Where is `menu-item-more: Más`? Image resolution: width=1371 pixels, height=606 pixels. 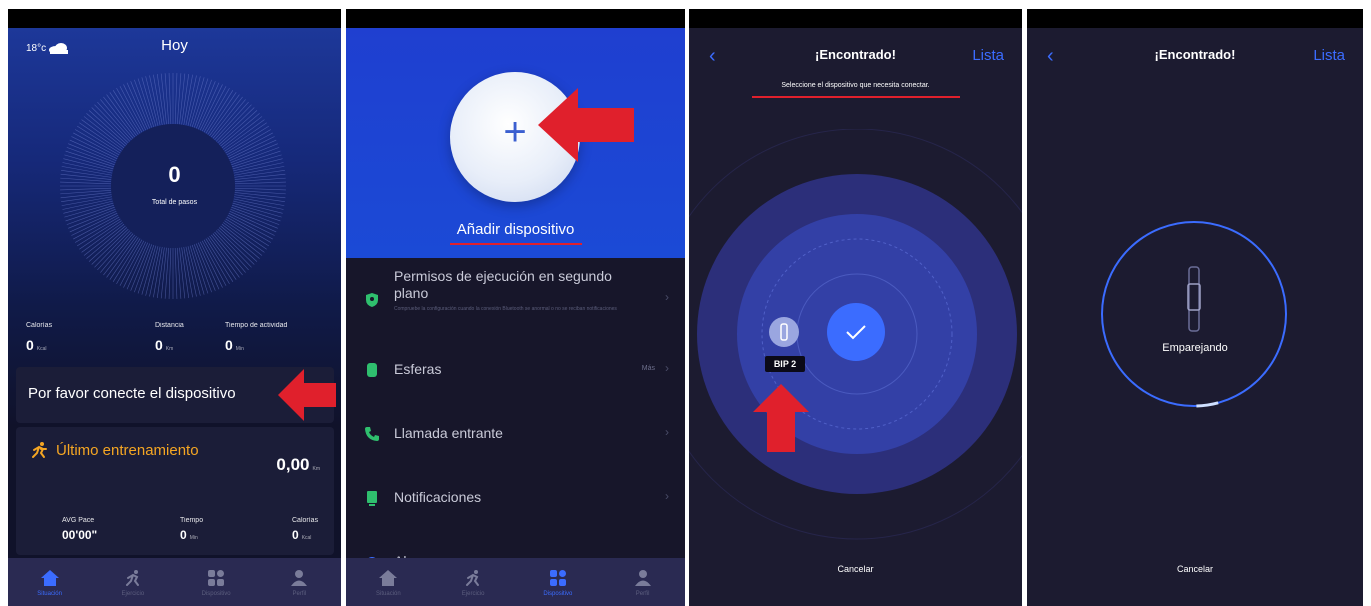 menu-item-more: Más is located at coordinates (648, 368).